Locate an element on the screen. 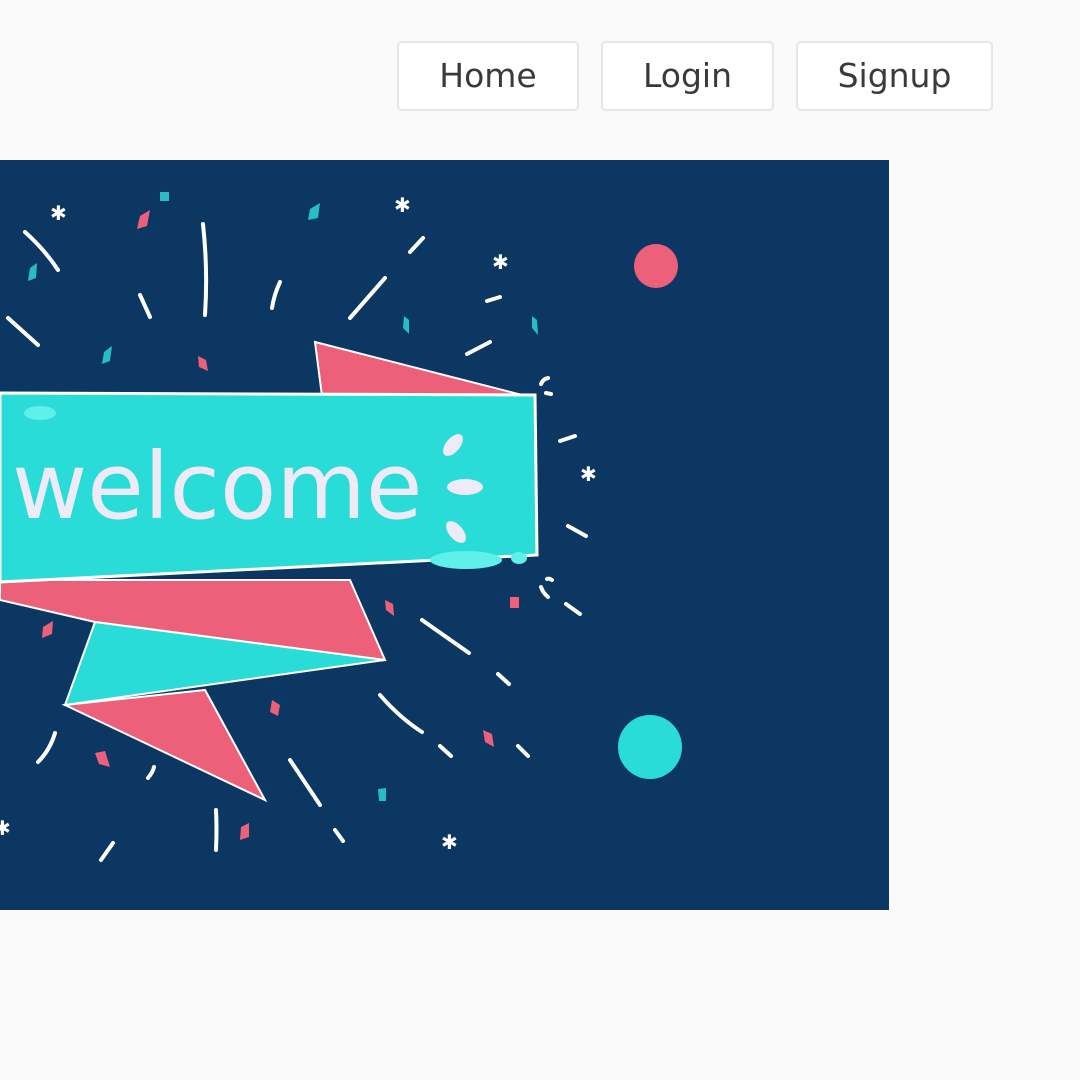 The height and width of the screenshot is (1080, 1080). signup-button: Signup is located at coordinates (894, 76).